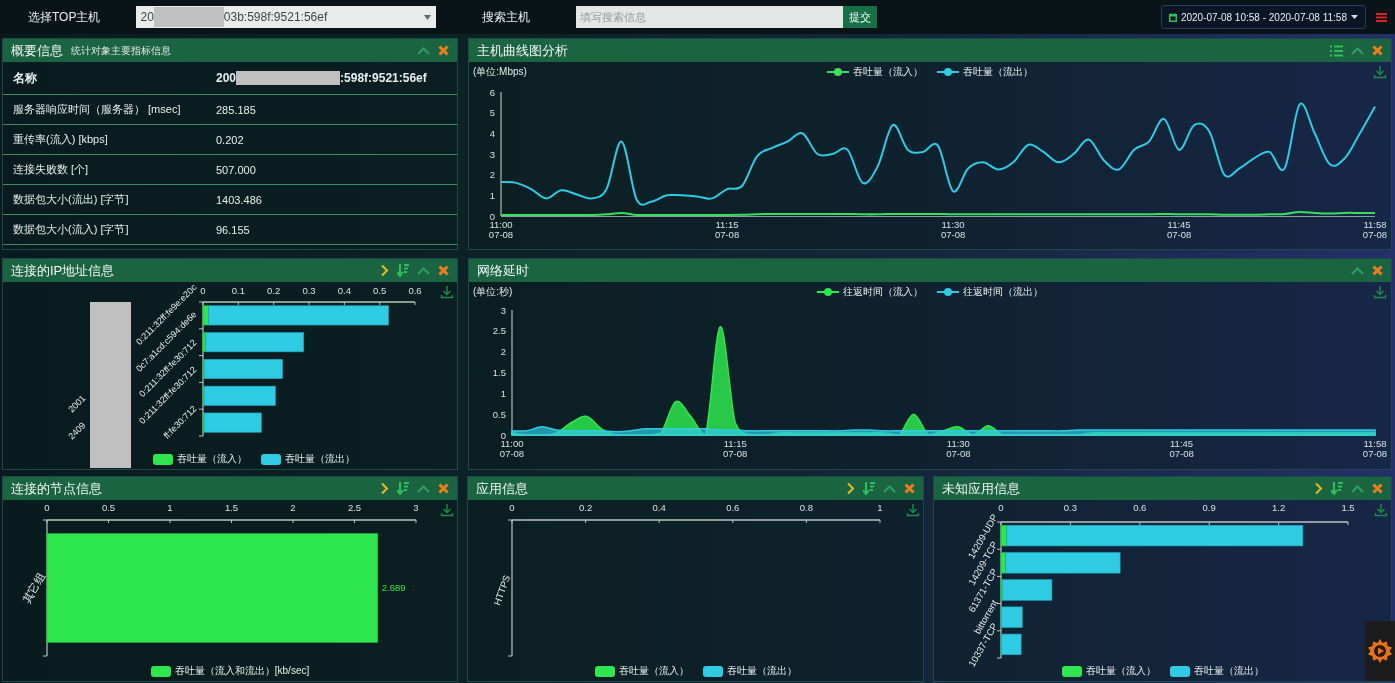 This screenshot has width=1395, height=683. What do you see at coordinates (226, 78) in the screenshot?
I see `table-cell: 200` at bounding box center [226, 78].